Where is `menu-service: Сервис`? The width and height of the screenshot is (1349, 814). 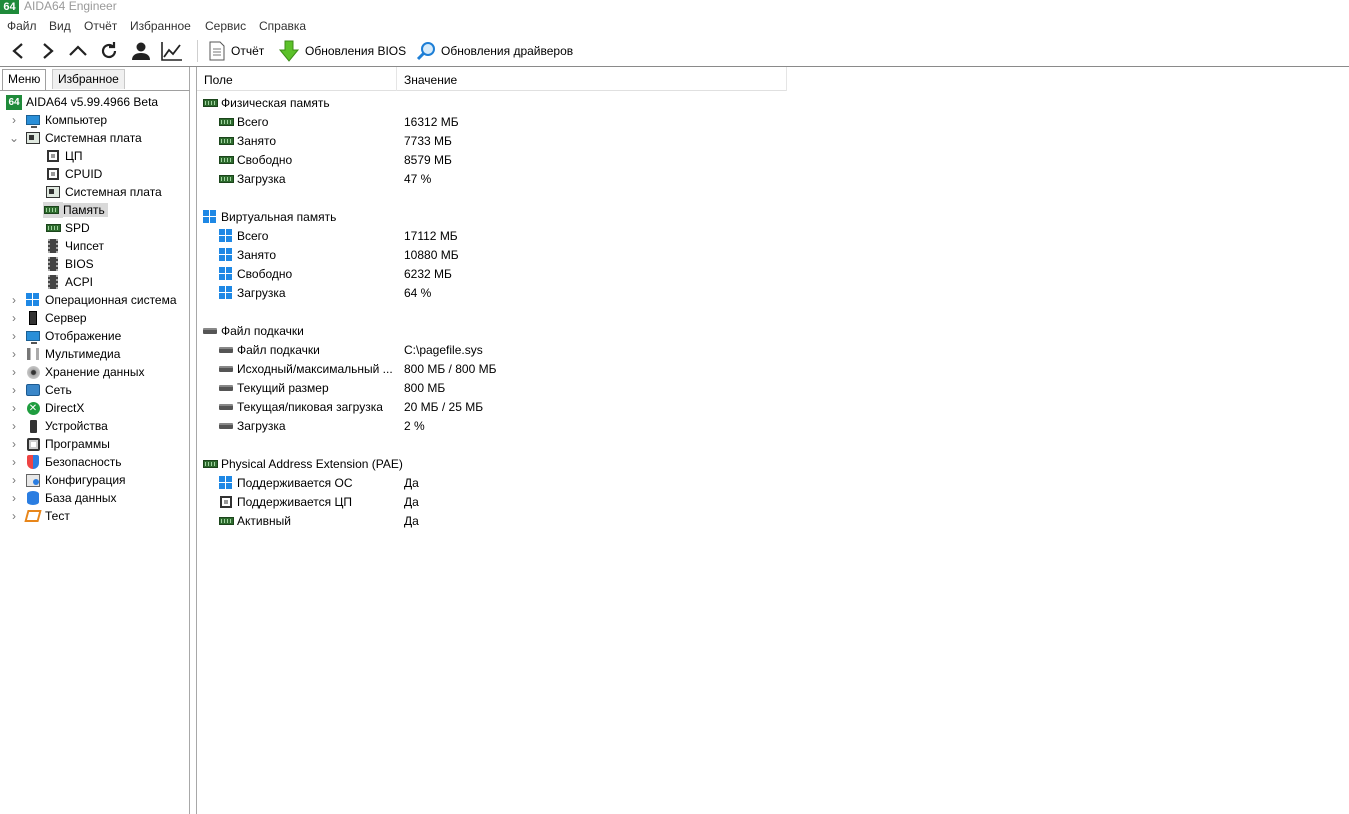
menu-service: Сервис is located at coordinates (225, 26).